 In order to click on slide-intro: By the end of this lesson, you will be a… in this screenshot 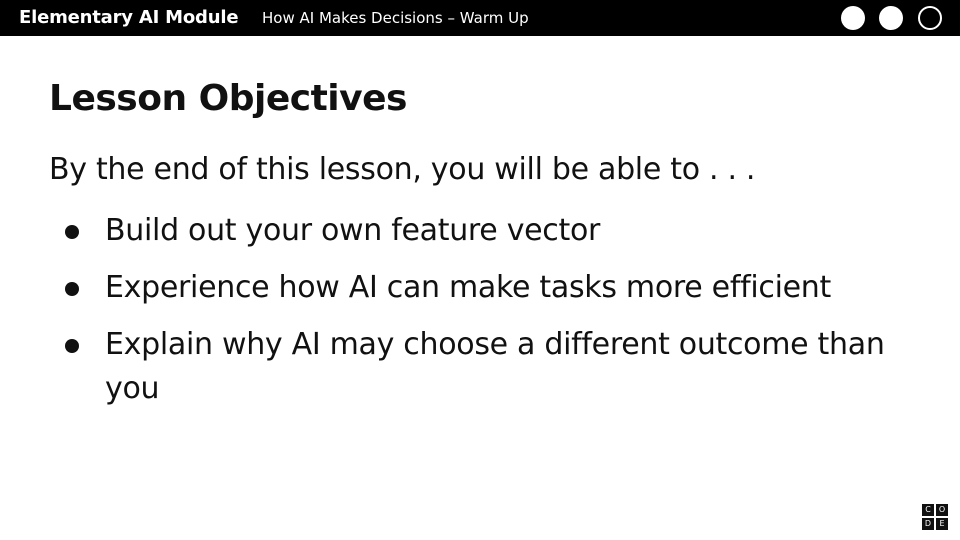, I will do `click(402, 169)`.